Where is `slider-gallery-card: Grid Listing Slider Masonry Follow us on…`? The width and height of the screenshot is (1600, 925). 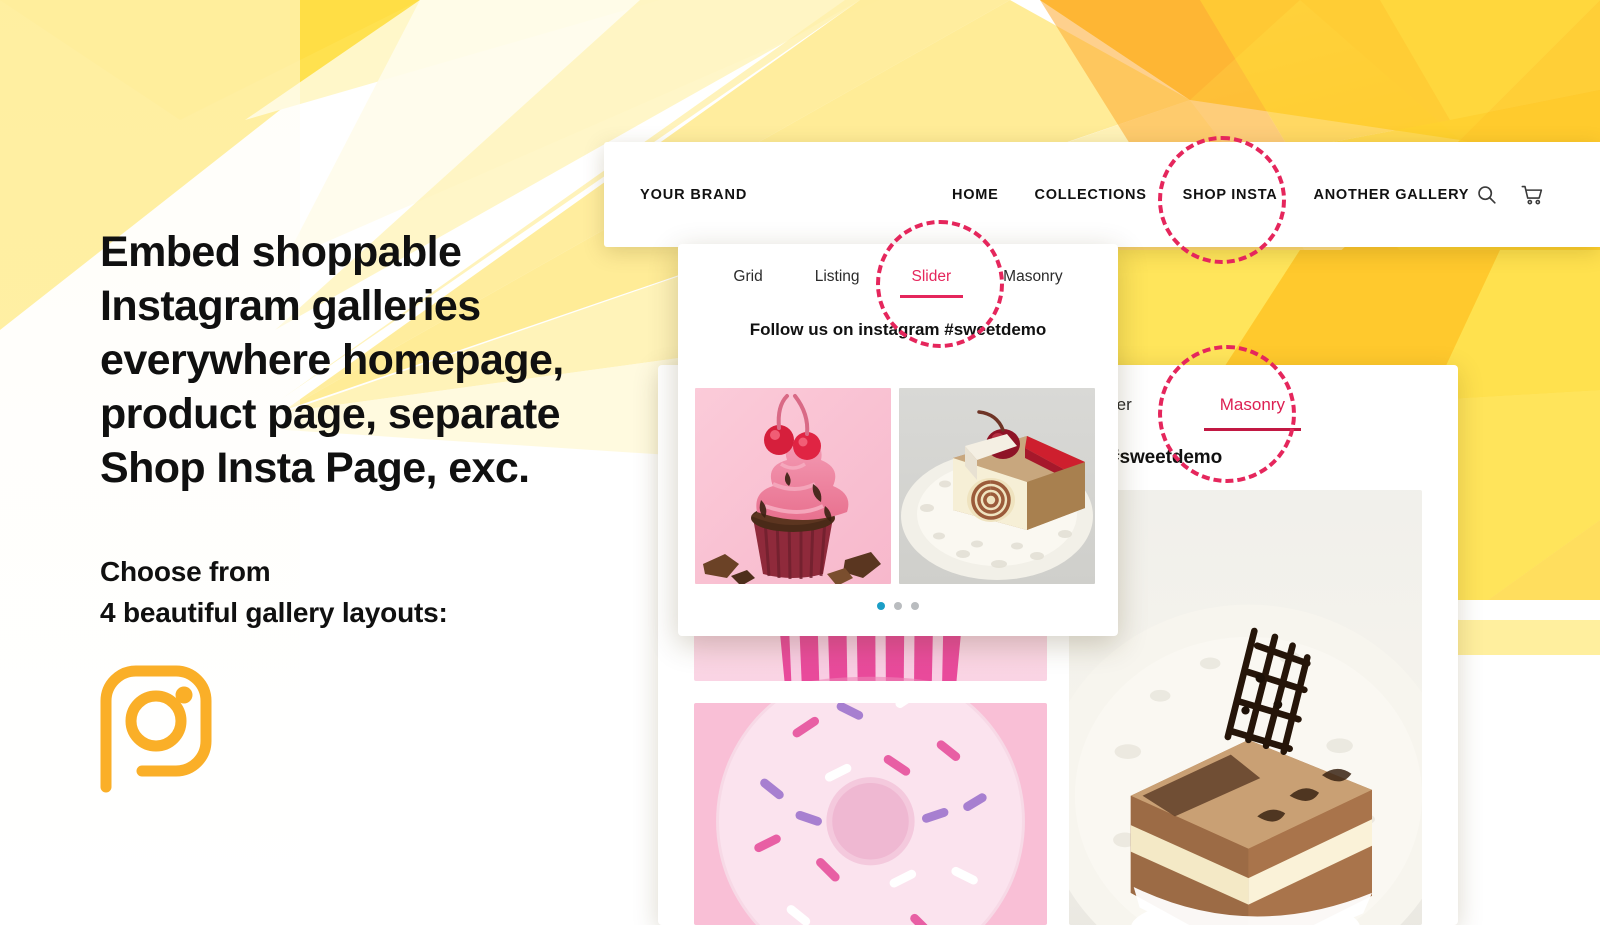
slider-gallery-card: Grid Listing Slider Masonry Follow us on… is located at coordinates (898, 440).